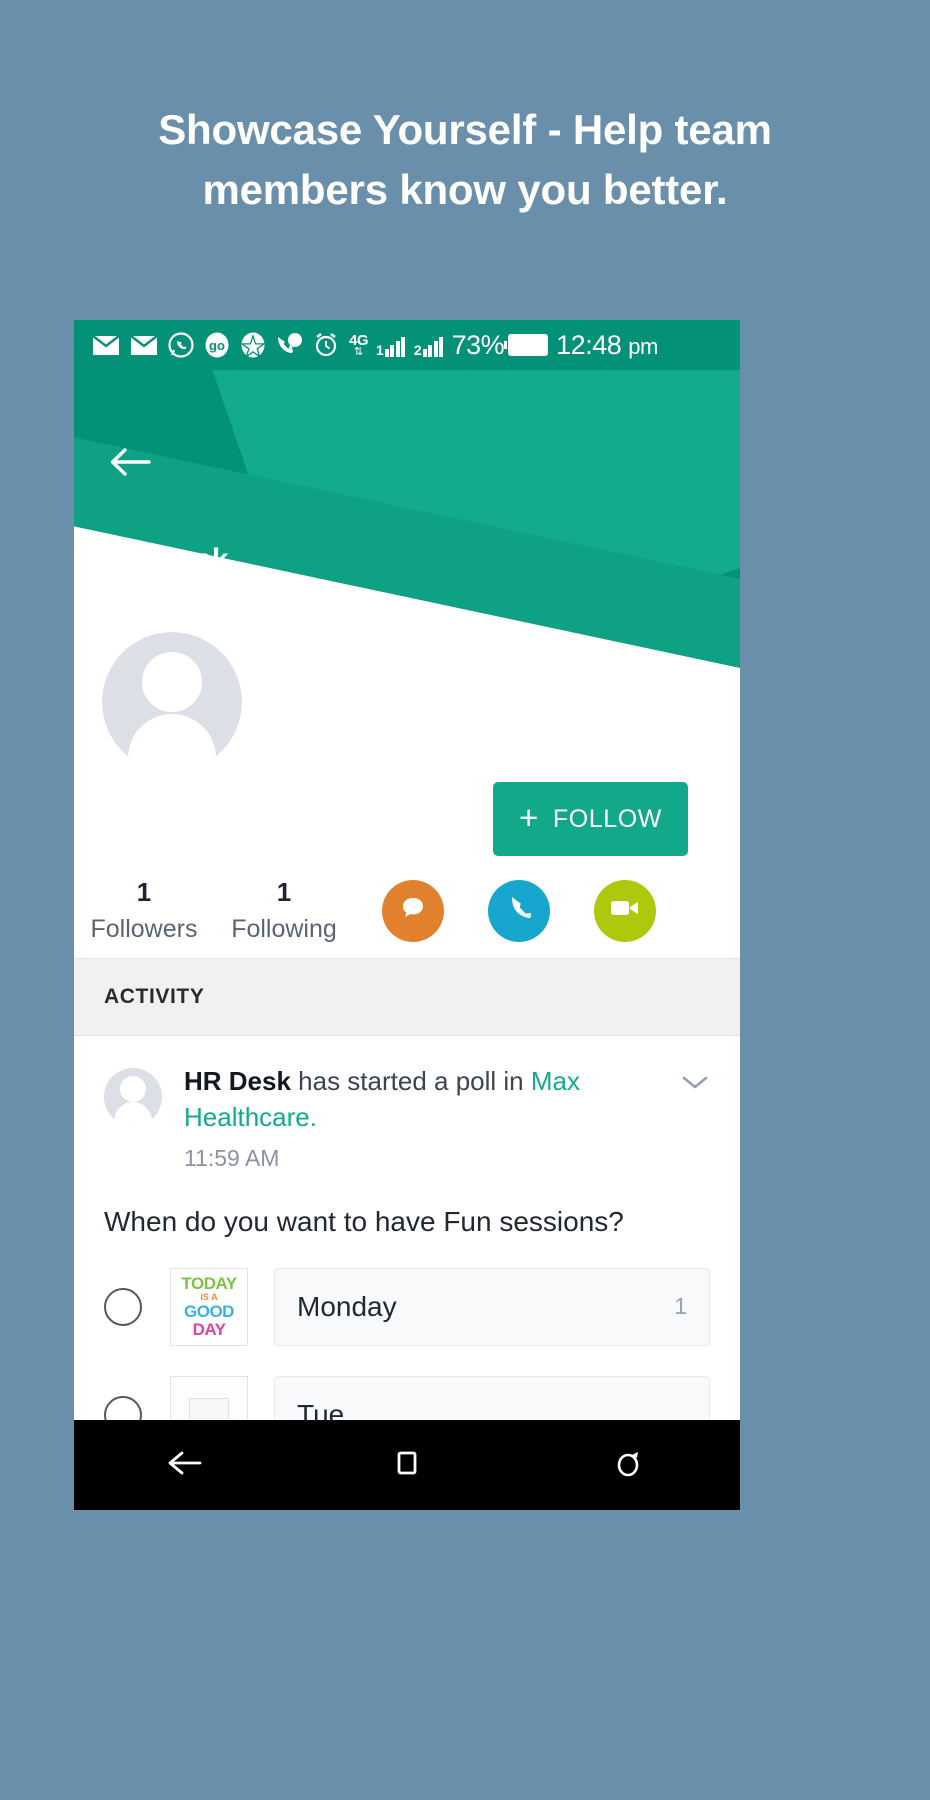 The width and height of the screenshot is (930, 1800). I want to click on call-icon, so click(519, 910).